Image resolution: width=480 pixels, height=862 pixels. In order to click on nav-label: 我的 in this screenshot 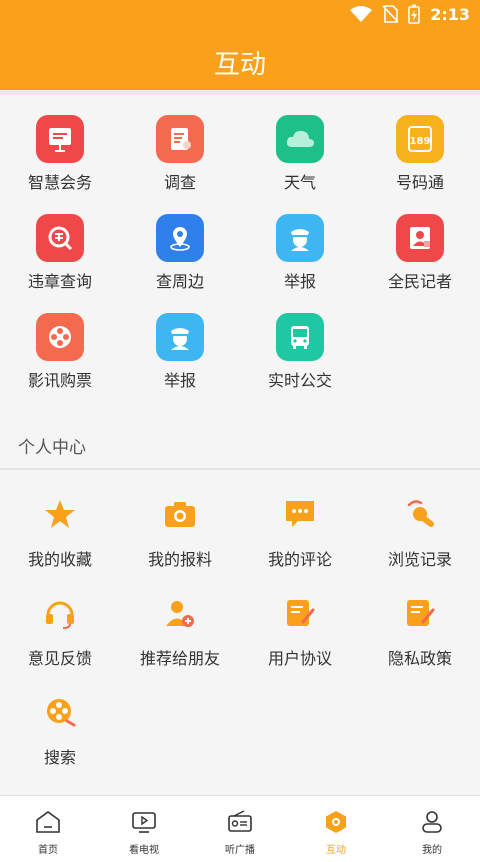, I will do `click(432, 850)`.